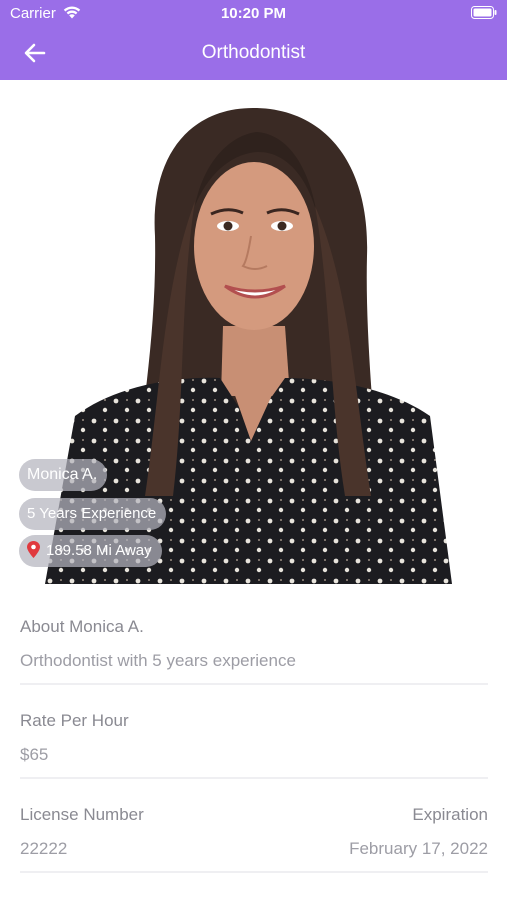 The width and height of the screenshot is (507, 900). I want to click on status-time: 10:20 PM, so click(253, 13).